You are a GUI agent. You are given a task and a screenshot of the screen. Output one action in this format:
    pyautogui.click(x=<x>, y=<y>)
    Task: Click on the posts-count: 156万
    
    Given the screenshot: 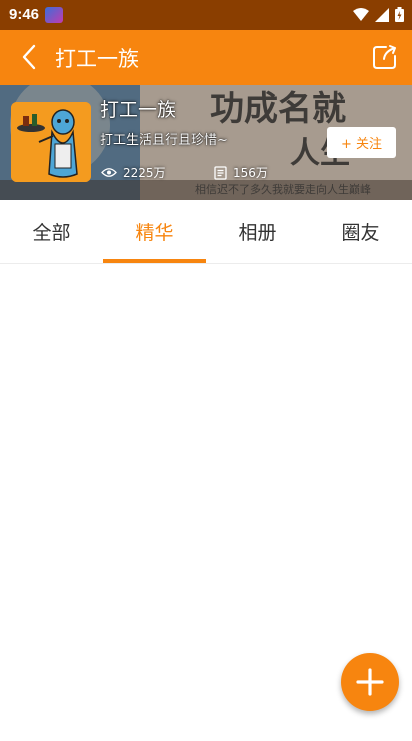 What is the action you would take?
    pyautogui.click(x=250, y=173)
    